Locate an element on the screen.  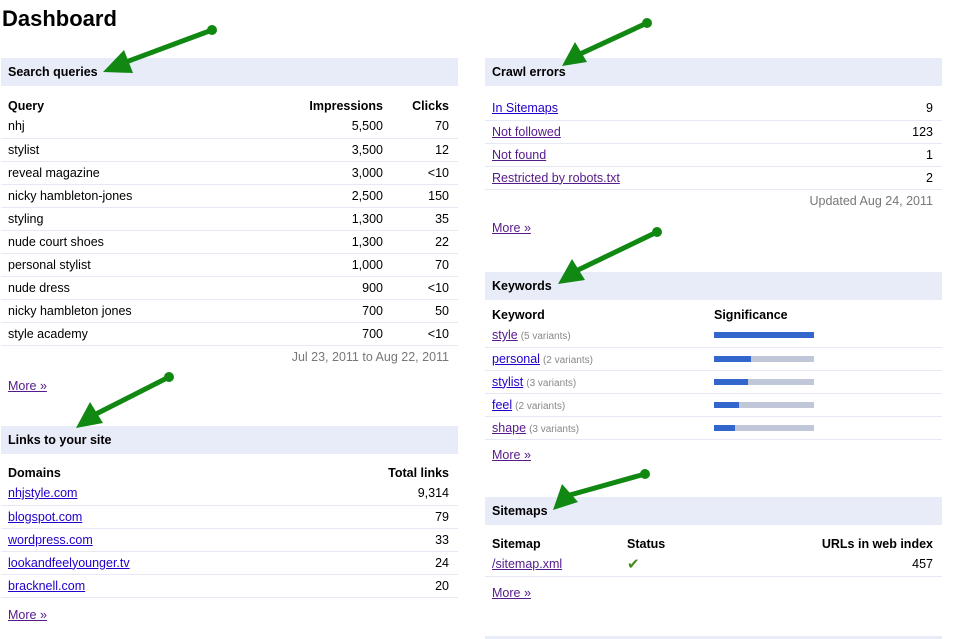
query-row: reveal magazine 3,000 <10 is located at coordinates (229, 173).